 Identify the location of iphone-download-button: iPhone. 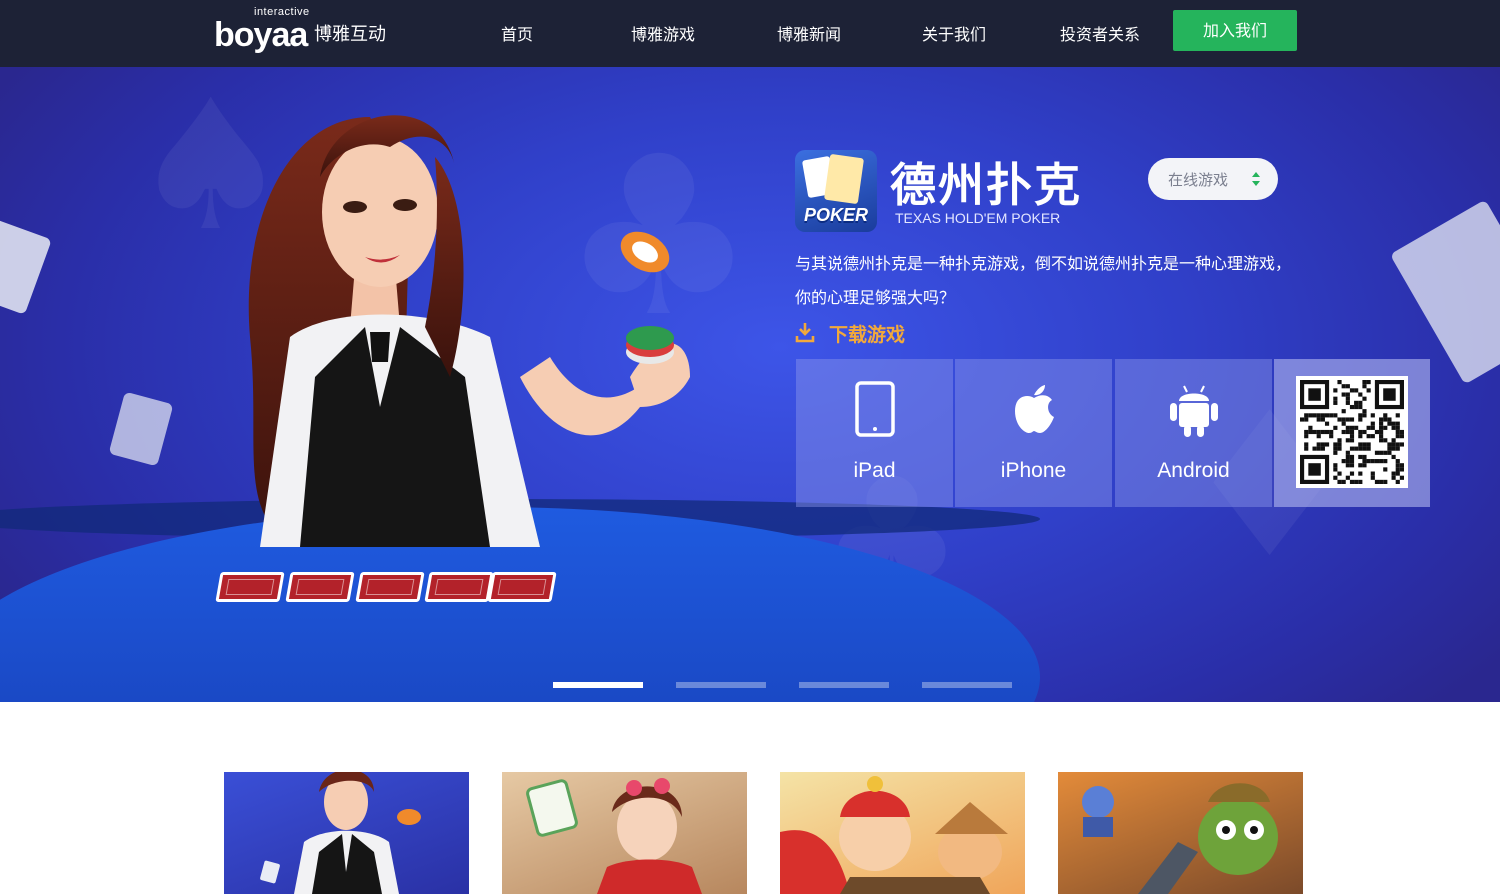
(1033, 433).